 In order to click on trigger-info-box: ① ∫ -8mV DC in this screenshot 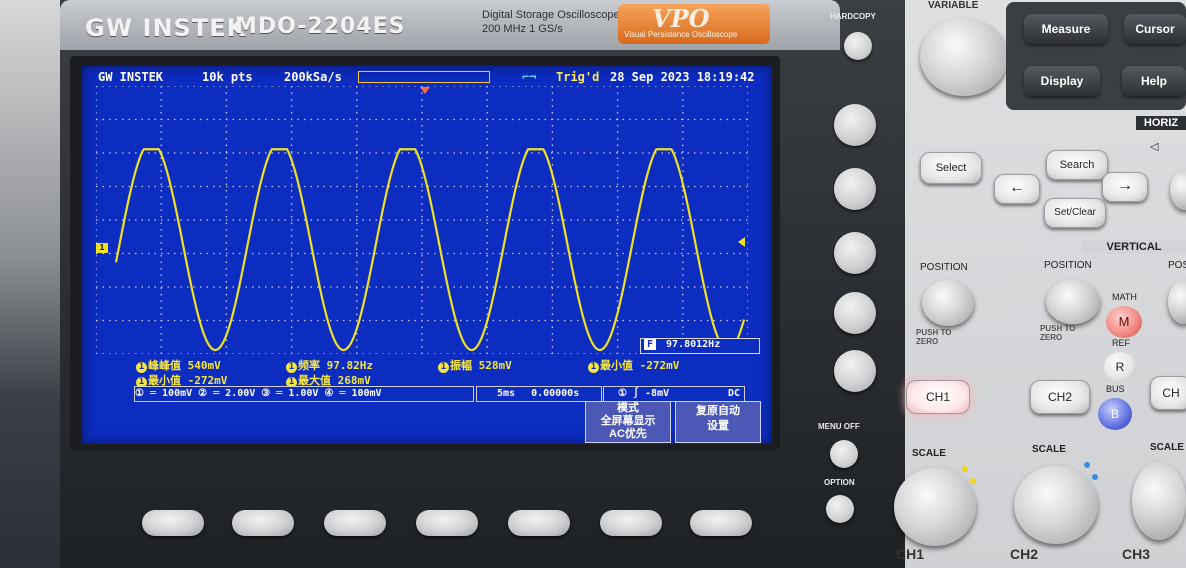, I will do `click(674, 394)`.